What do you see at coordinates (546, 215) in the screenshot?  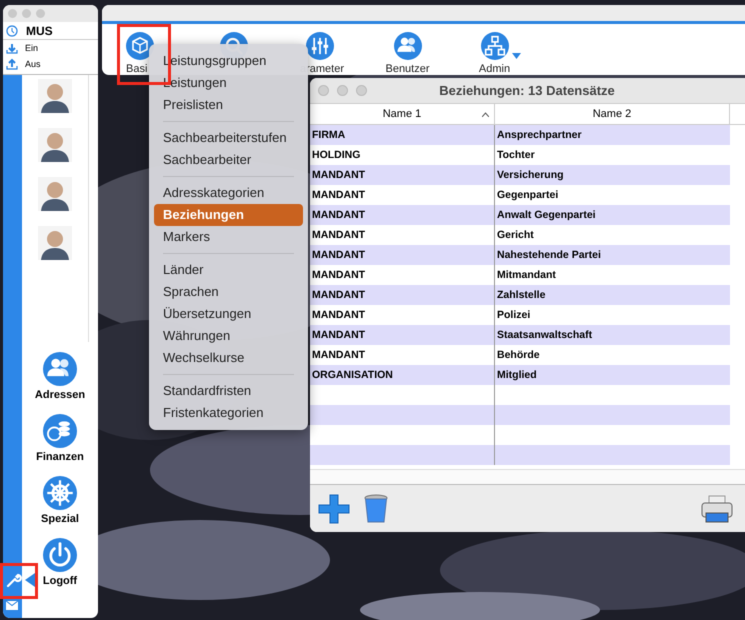 I see `table-cell-text: Anwalt Gegenpartei` at bounding box center [546, 215].